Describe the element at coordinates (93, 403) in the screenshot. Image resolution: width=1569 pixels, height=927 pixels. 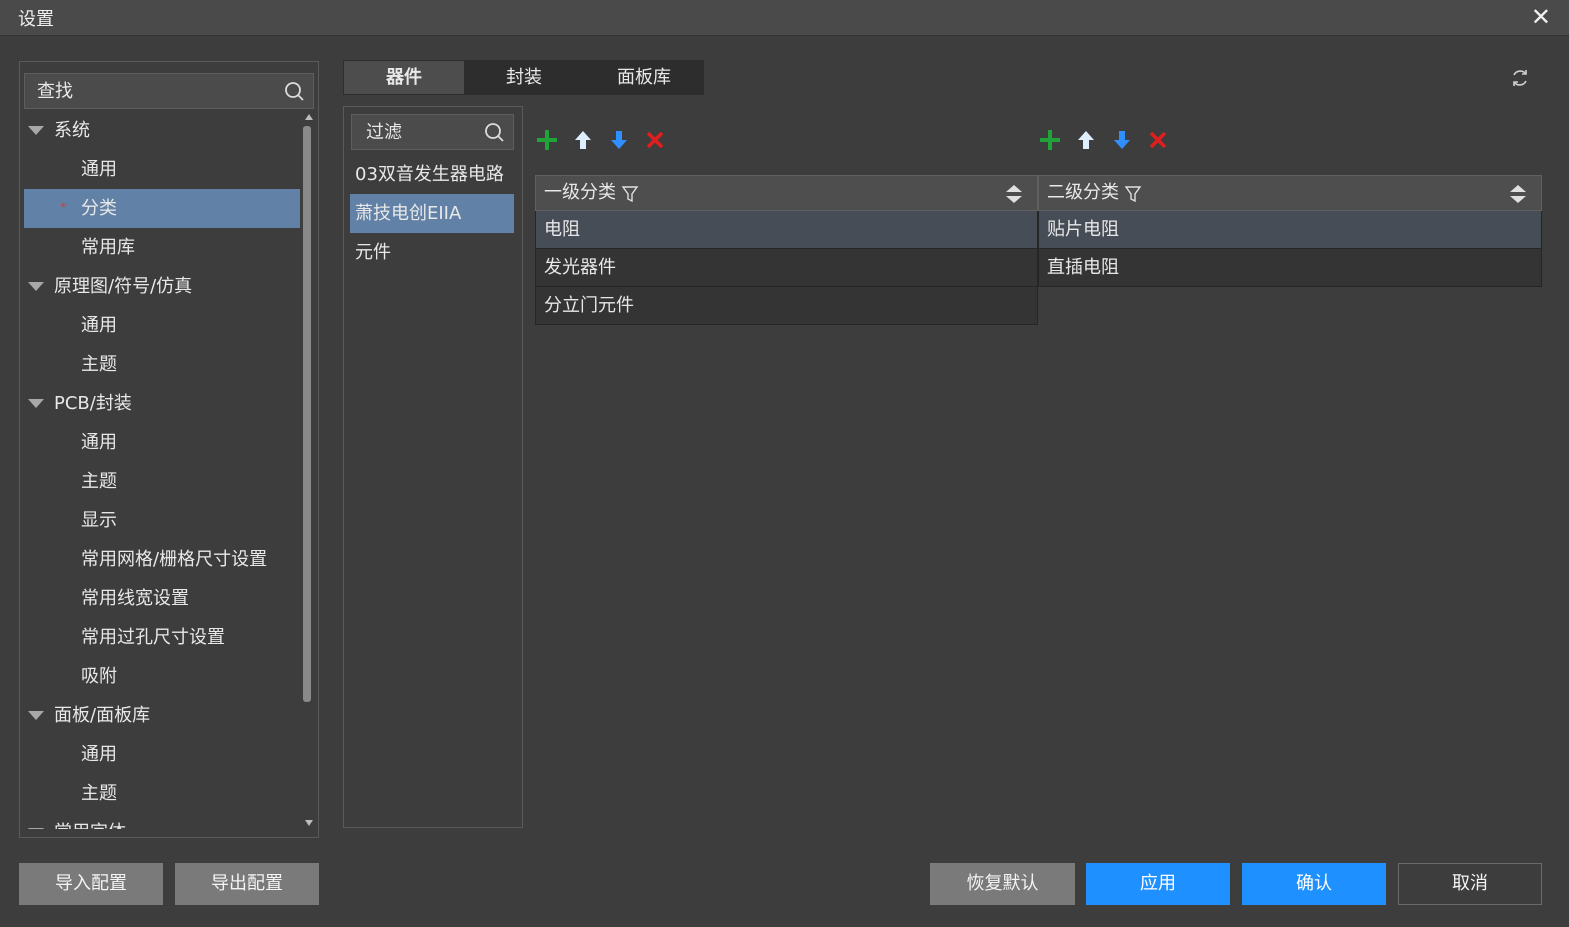
I see `tree-item-label: PCB/封装` at that location.